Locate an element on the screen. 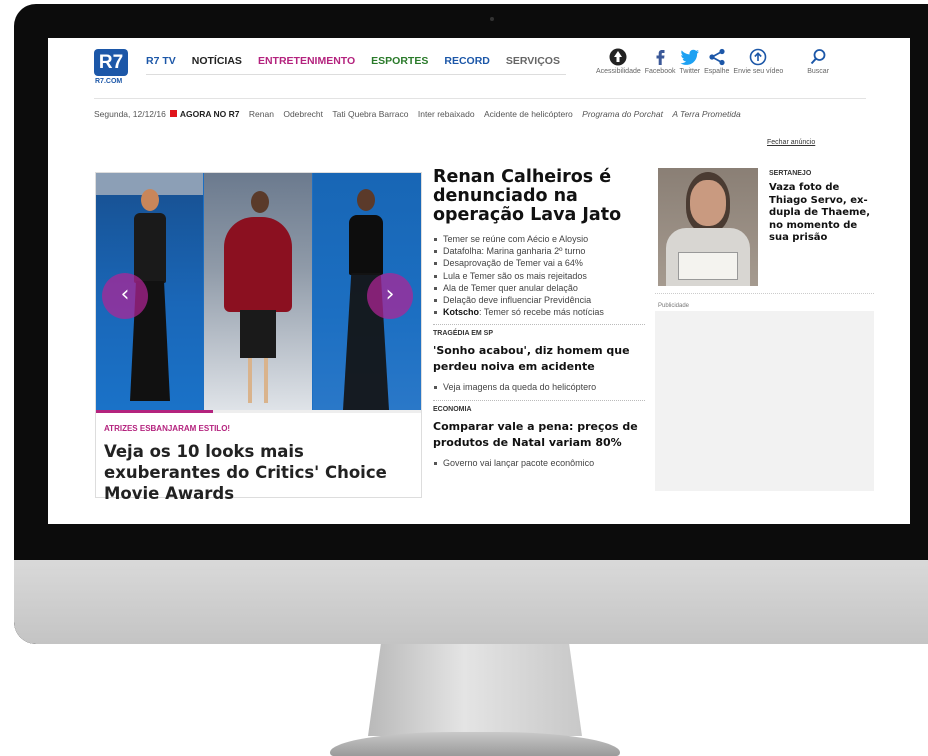 This screenshot has width=928, height=756. ticker-link: Acidente de helicóptero is located at coordinates (528, 114).